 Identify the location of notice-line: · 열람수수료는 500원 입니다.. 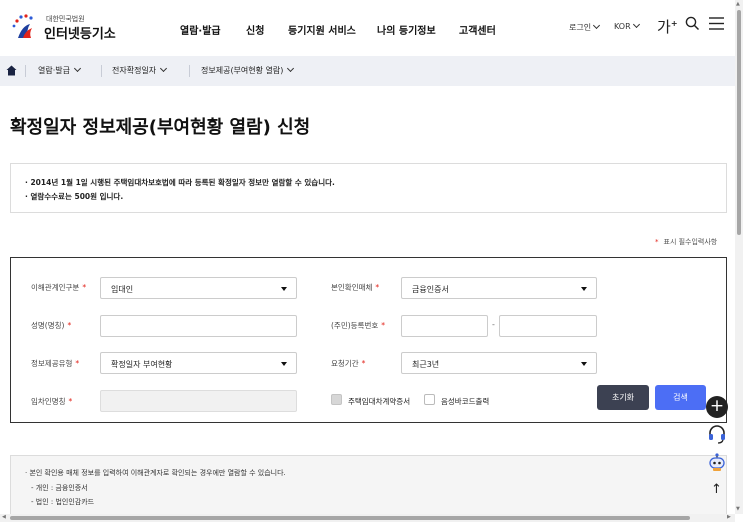
(74, 196).